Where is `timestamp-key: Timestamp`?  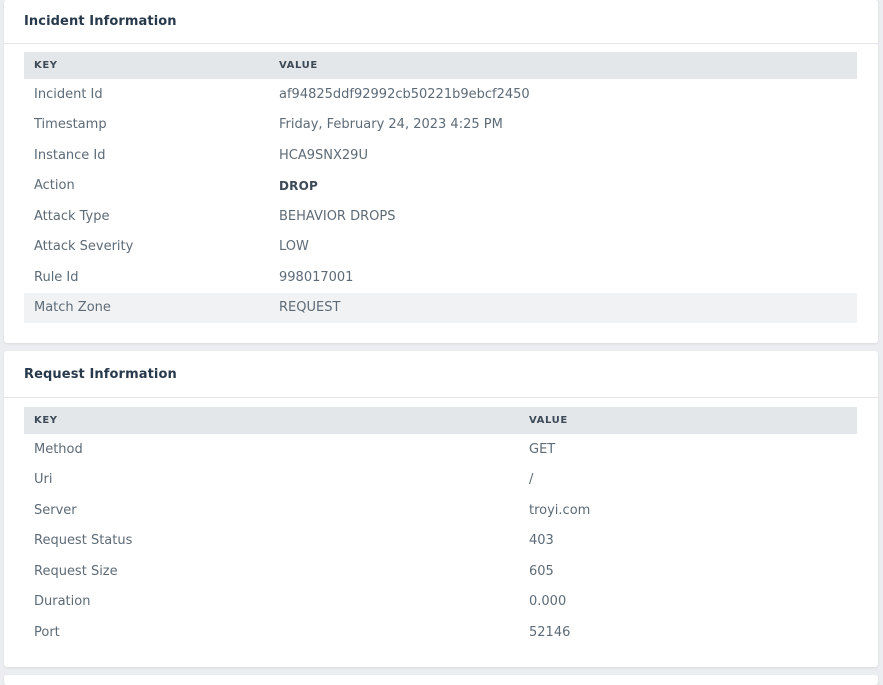 timestamp-key: Timestamp is located at coordinates (70, 125).